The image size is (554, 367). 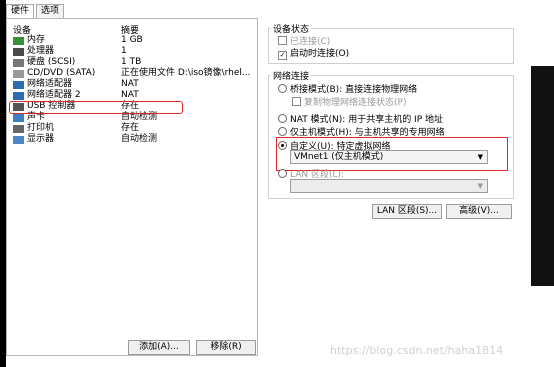 I want to click on device-name: 打印机, so click(x=41, y=128).